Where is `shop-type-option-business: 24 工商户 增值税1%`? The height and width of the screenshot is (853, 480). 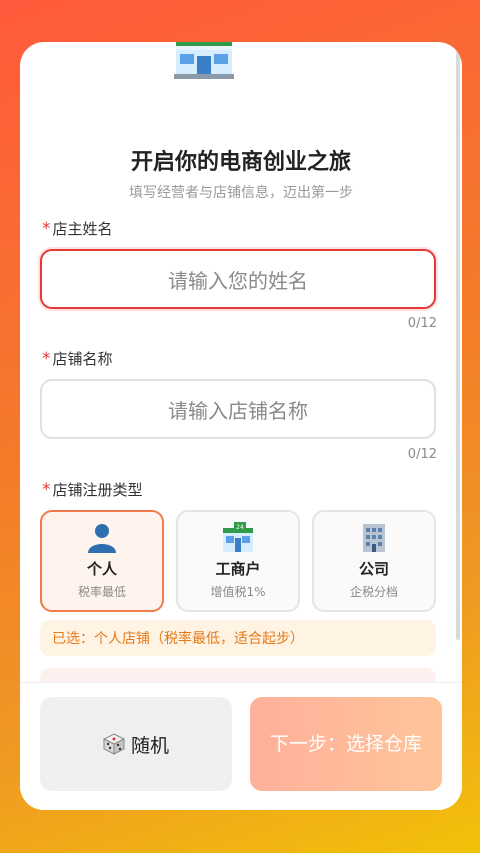
shop-type-option-business: 24 工商户 增值税1% is located at coordinates (238, 561).